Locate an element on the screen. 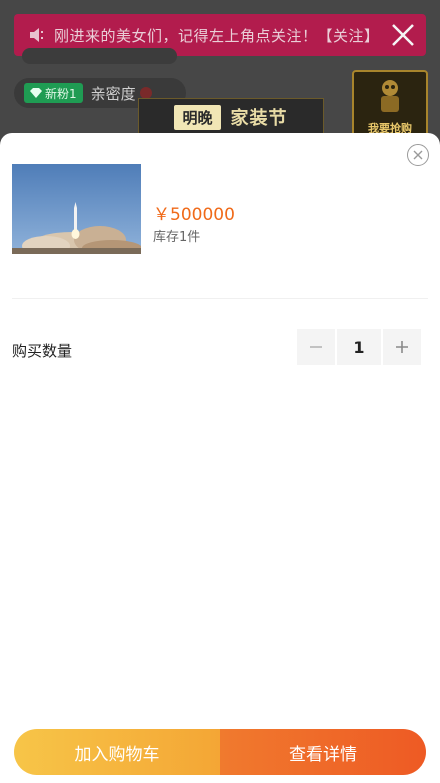 This screenshot has width=440, height=783. action-bar: 加入购物车 查看详情 is located at coordinates (220, 752).